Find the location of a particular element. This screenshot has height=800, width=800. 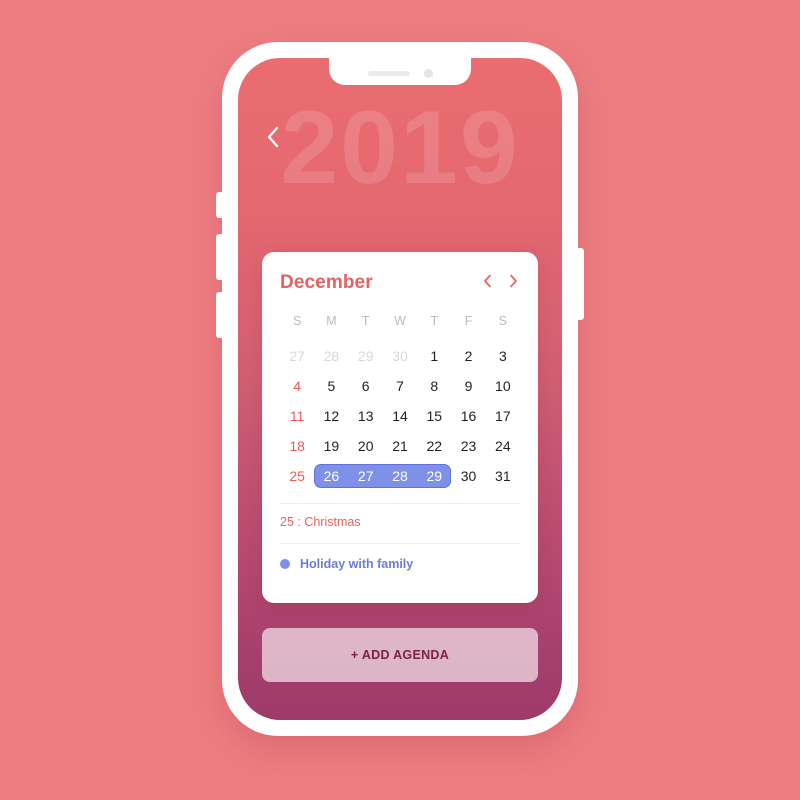

month-navigation is located at coordinates (500, 283).